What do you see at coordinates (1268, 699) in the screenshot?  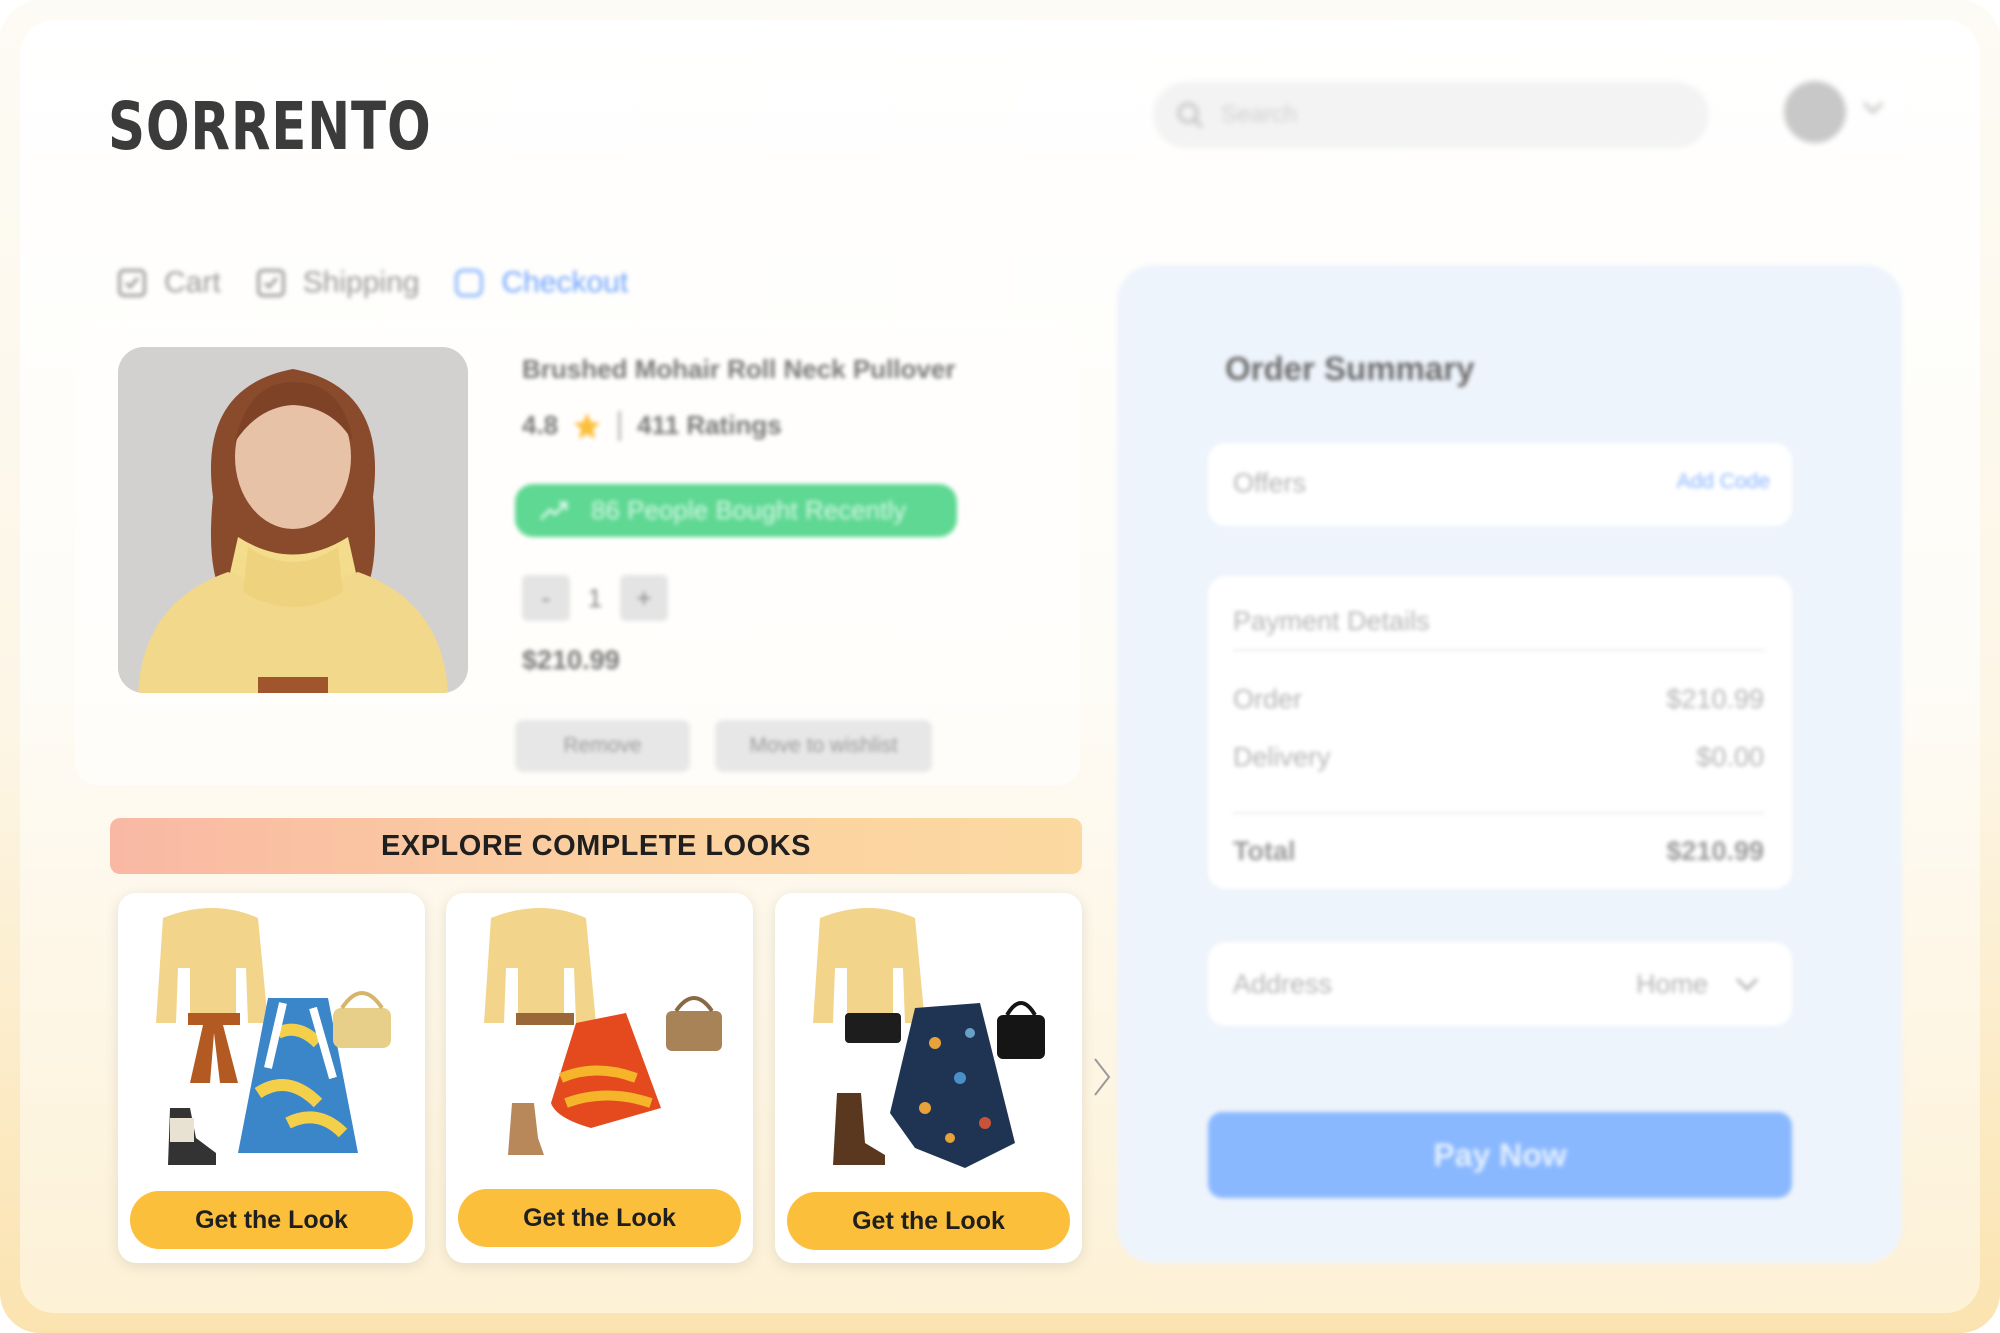 I see `order-label: Order` at bounding box center [1268, 699].